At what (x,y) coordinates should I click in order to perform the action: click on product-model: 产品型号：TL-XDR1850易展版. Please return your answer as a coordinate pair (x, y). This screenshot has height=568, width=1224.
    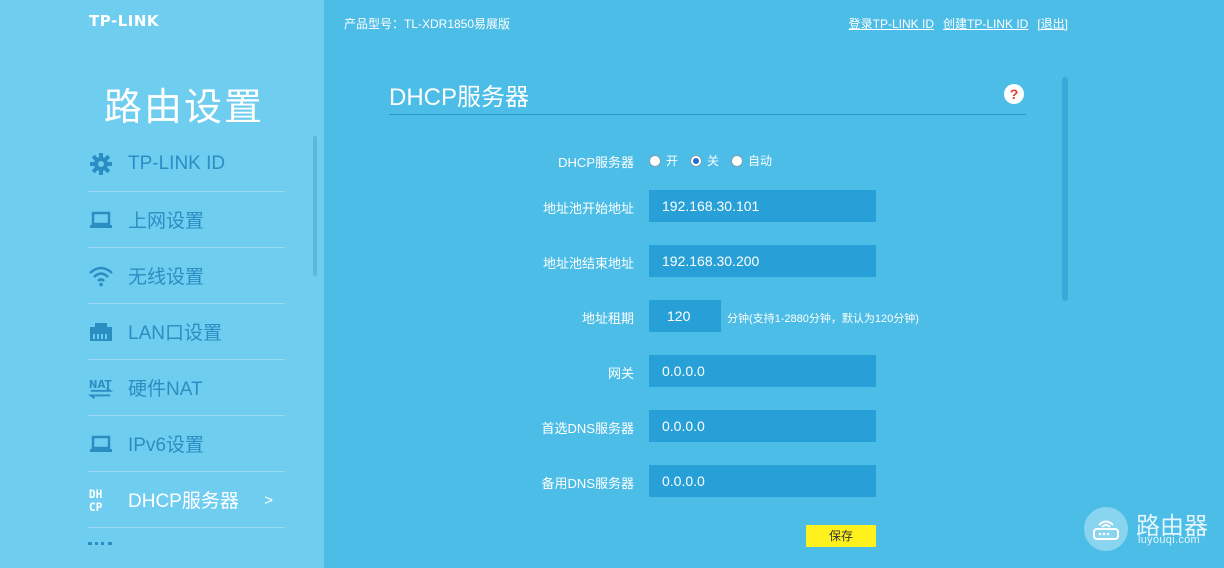
    Looking at the image, I should click on (427, 24).